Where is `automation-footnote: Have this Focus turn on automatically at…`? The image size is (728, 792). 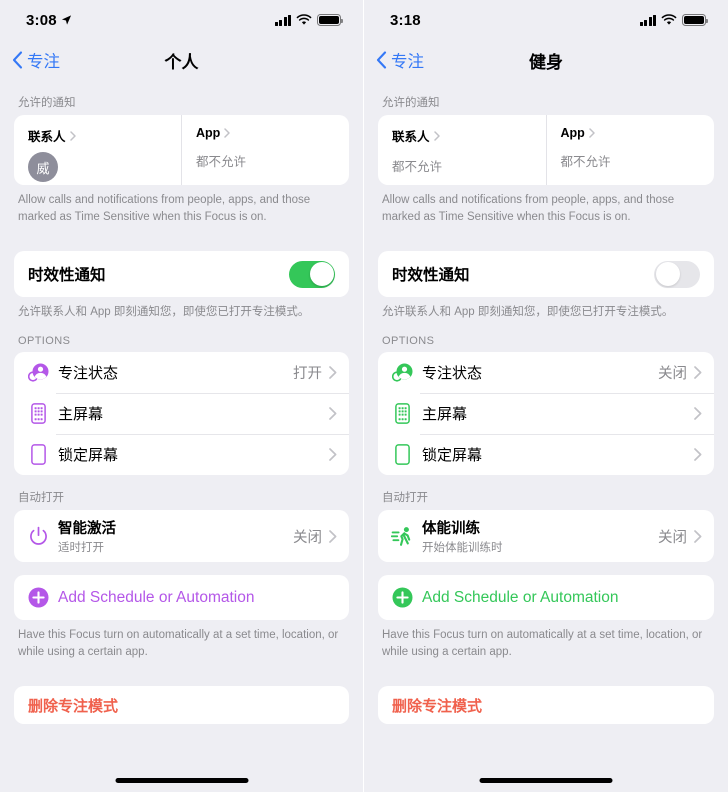 automation-footnote: Have this Focus turn on automatically at… is located at coordinates (542, 643).